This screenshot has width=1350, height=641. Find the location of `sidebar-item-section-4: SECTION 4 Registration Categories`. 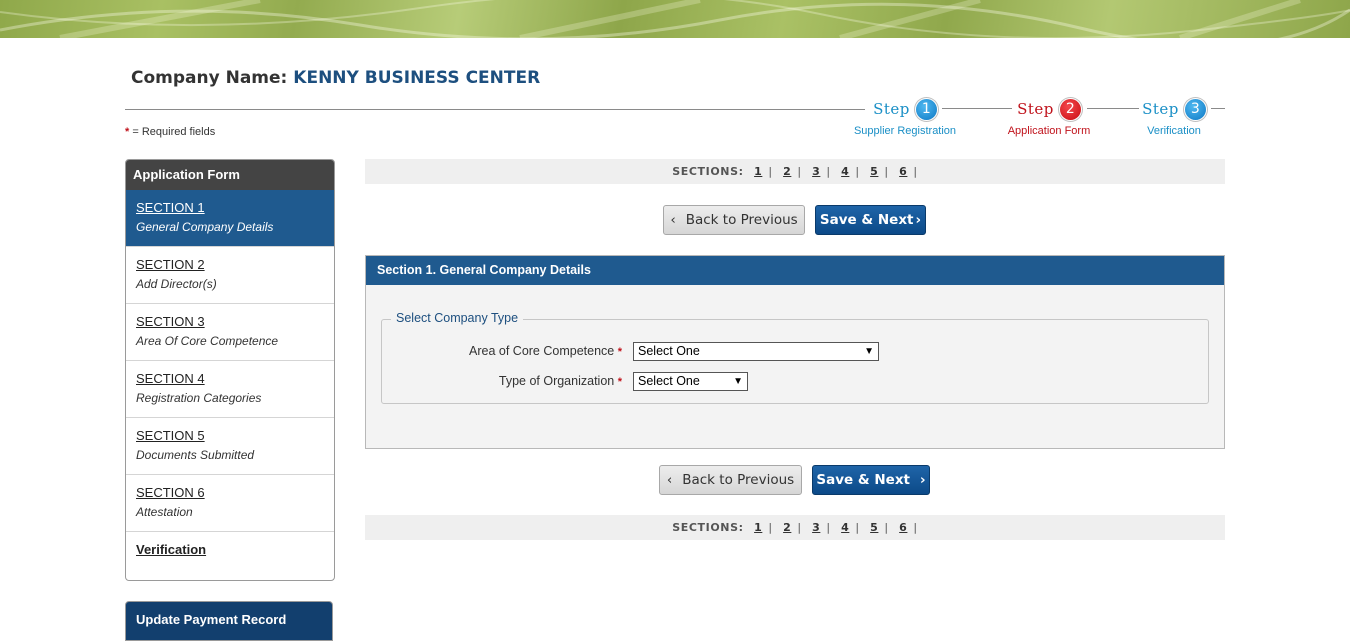

sidebar-item-section-4: SECTION 4 Registration Categories is located at coordinates (230, 389).